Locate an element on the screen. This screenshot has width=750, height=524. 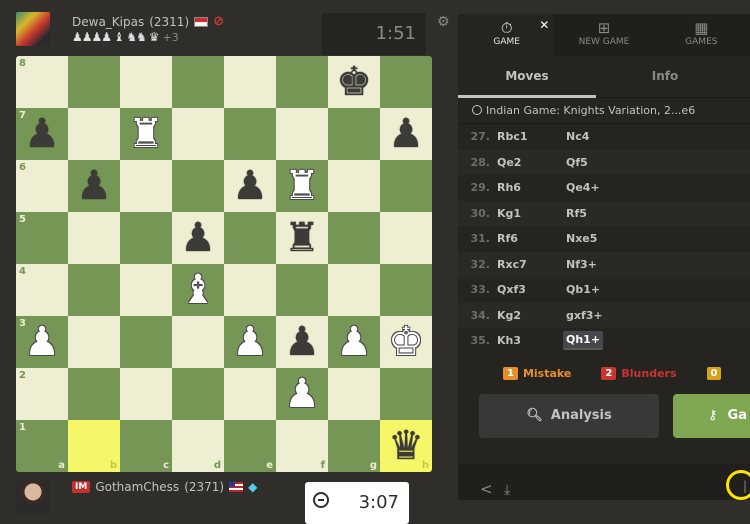
square-g6 is located at coordinates (354, 186).